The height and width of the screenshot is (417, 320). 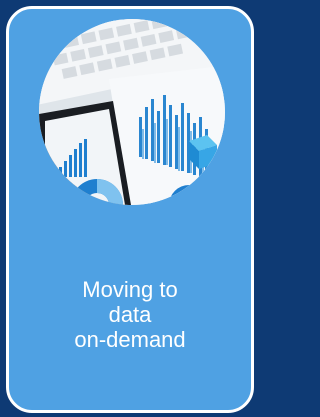 I want to click on caption-line-2: data, so click(x=130, y=314).